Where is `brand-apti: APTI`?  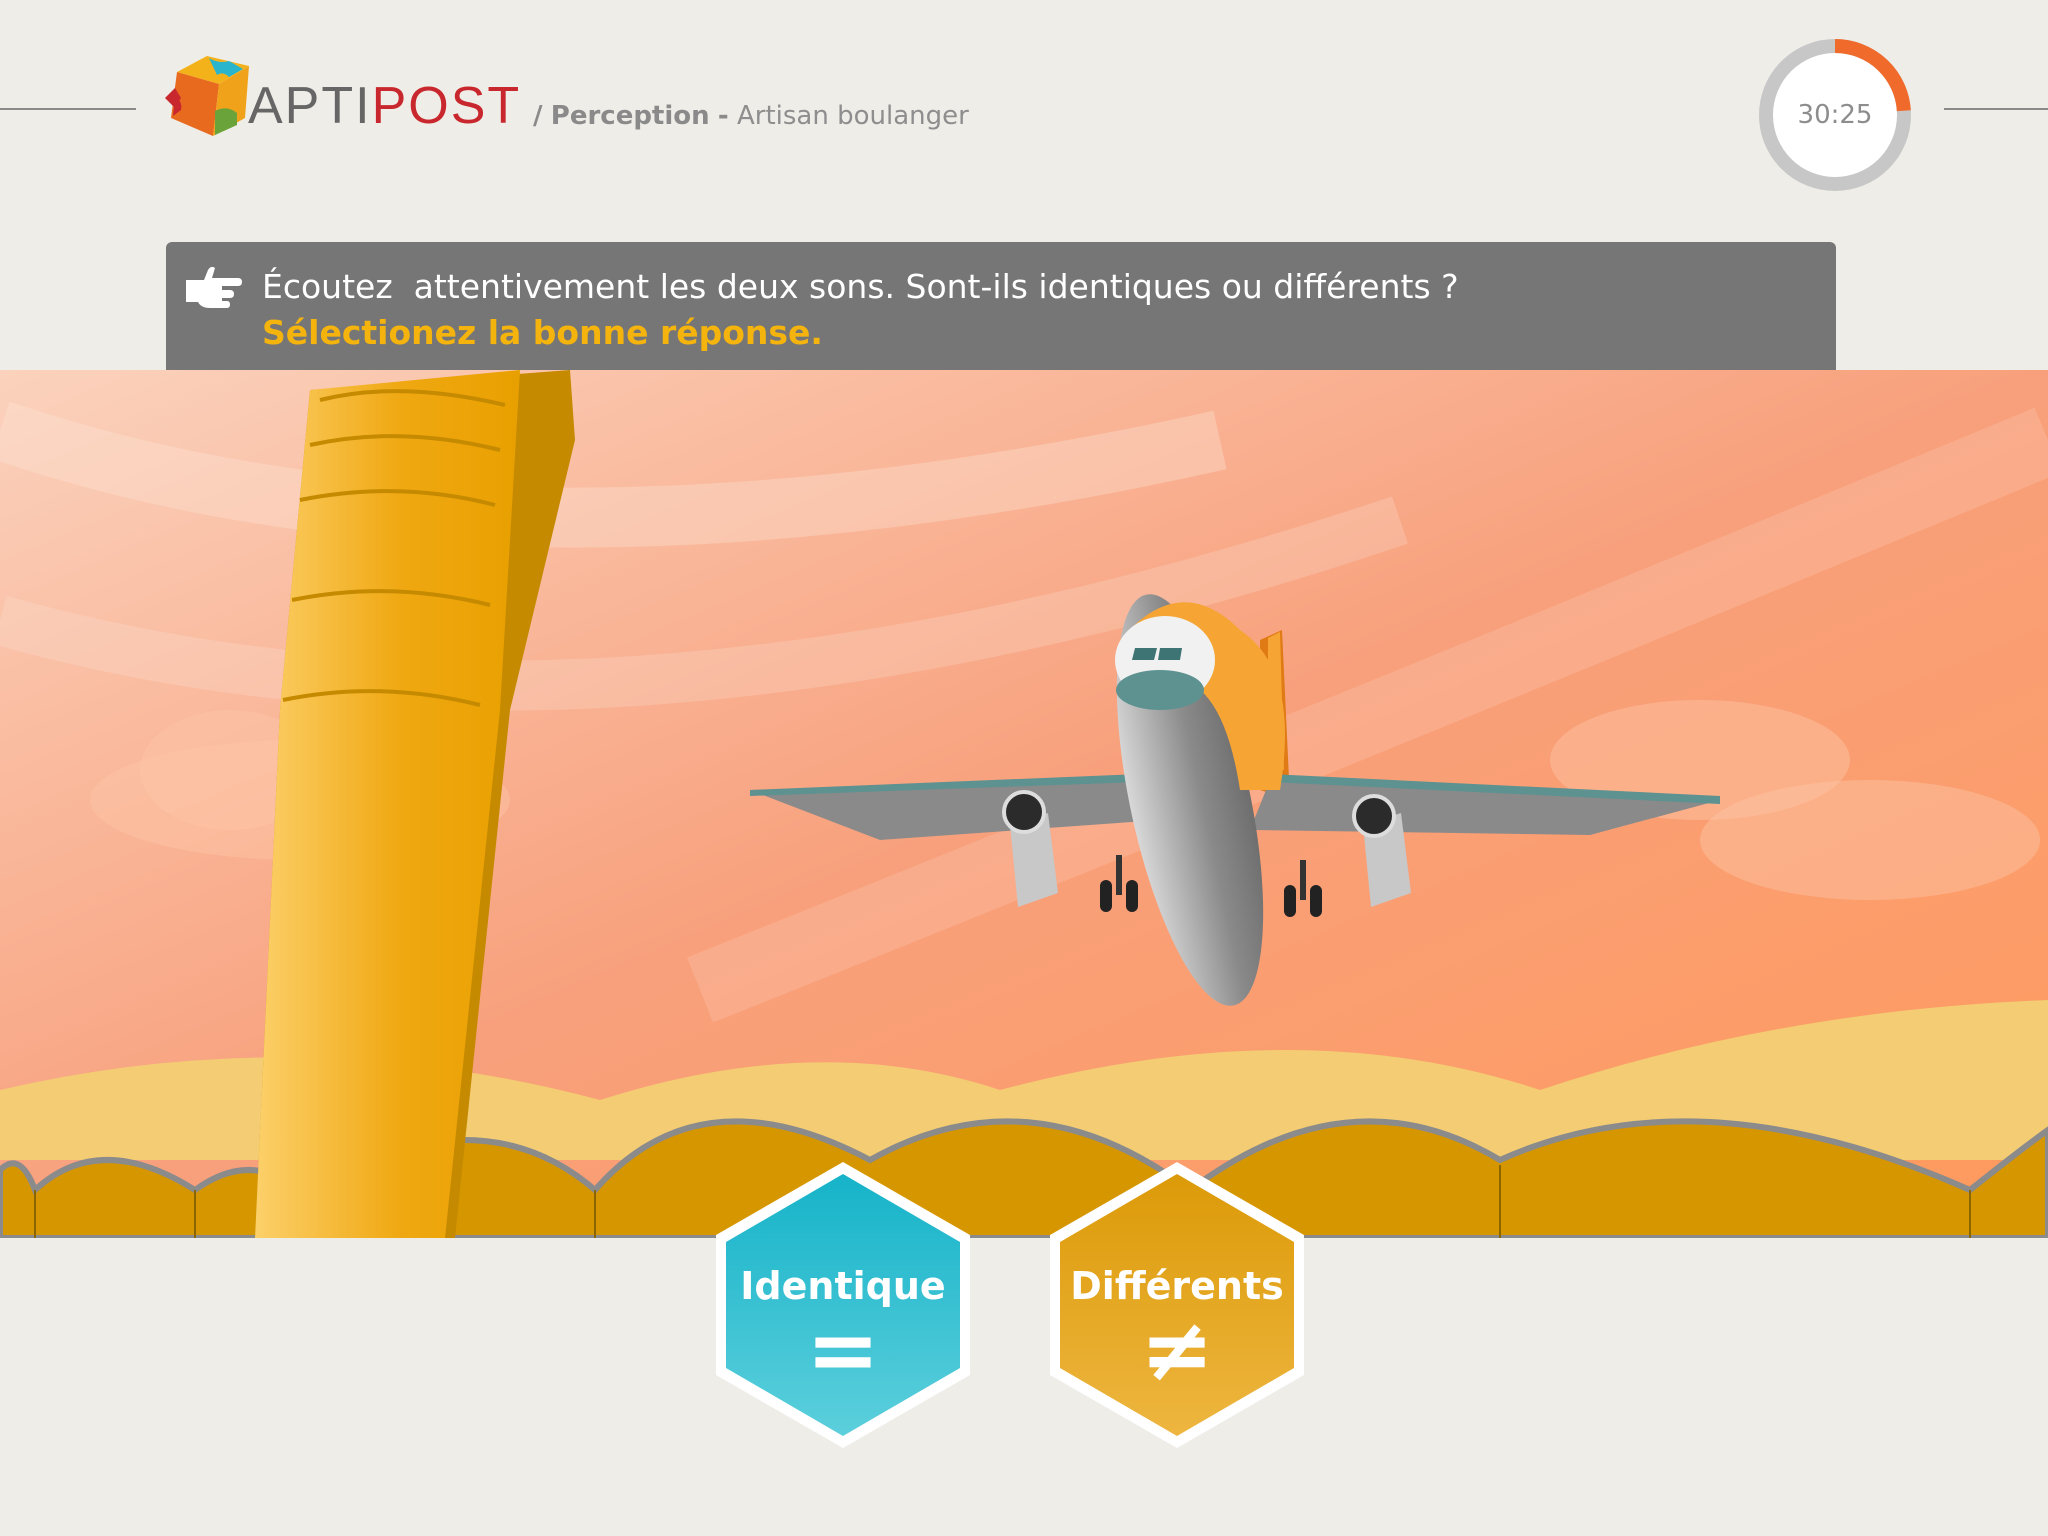 brand-apti: APTI is located at coordinates (310, 106).